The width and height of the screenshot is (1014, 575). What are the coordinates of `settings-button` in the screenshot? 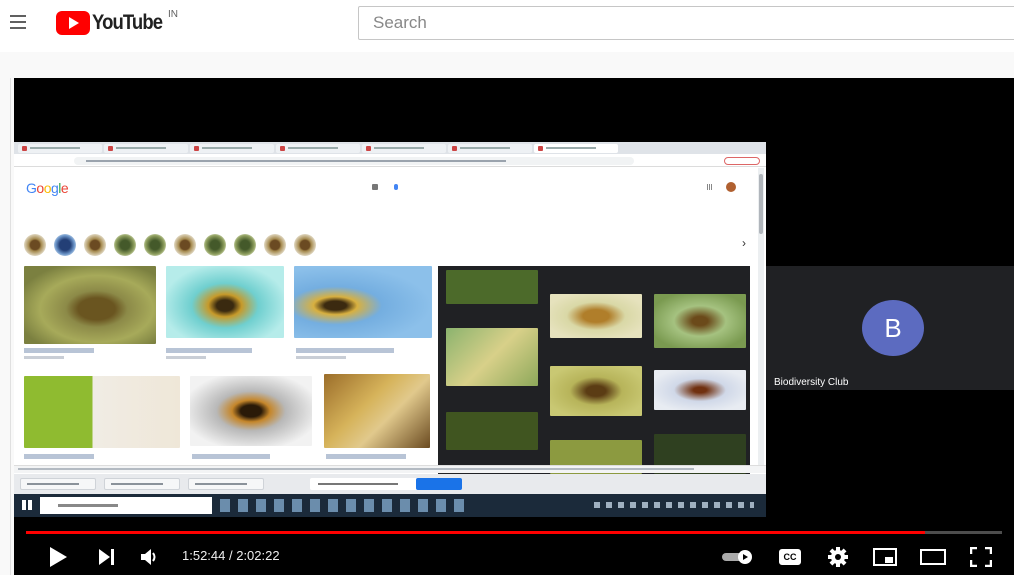 It's located at (838, 556).